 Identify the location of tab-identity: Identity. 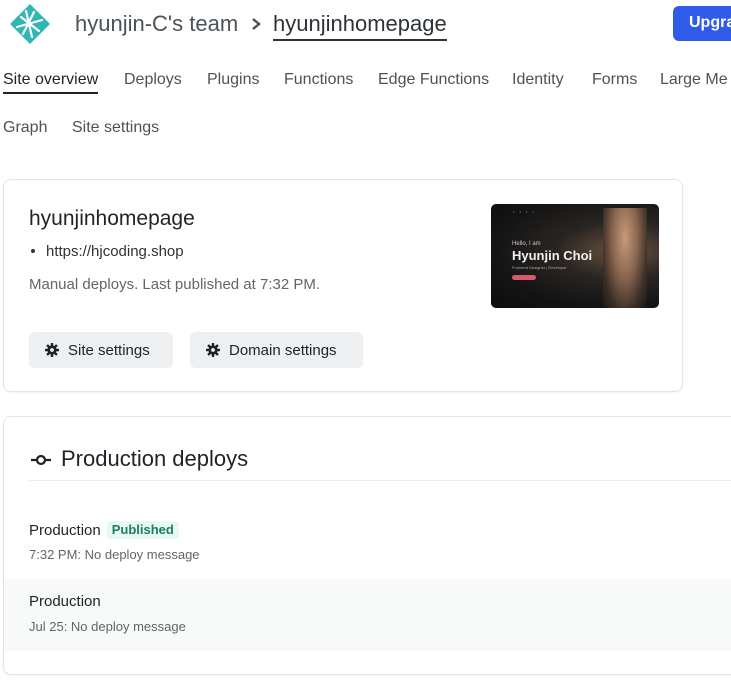
(538, 80).